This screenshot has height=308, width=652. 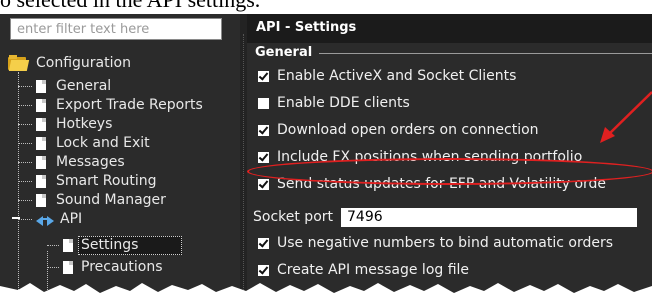 What do you see at coordinates (129, 105) in the screenshot?
I see `tree-item-label: Export Trade Reports` at bounding box center [129, 105].